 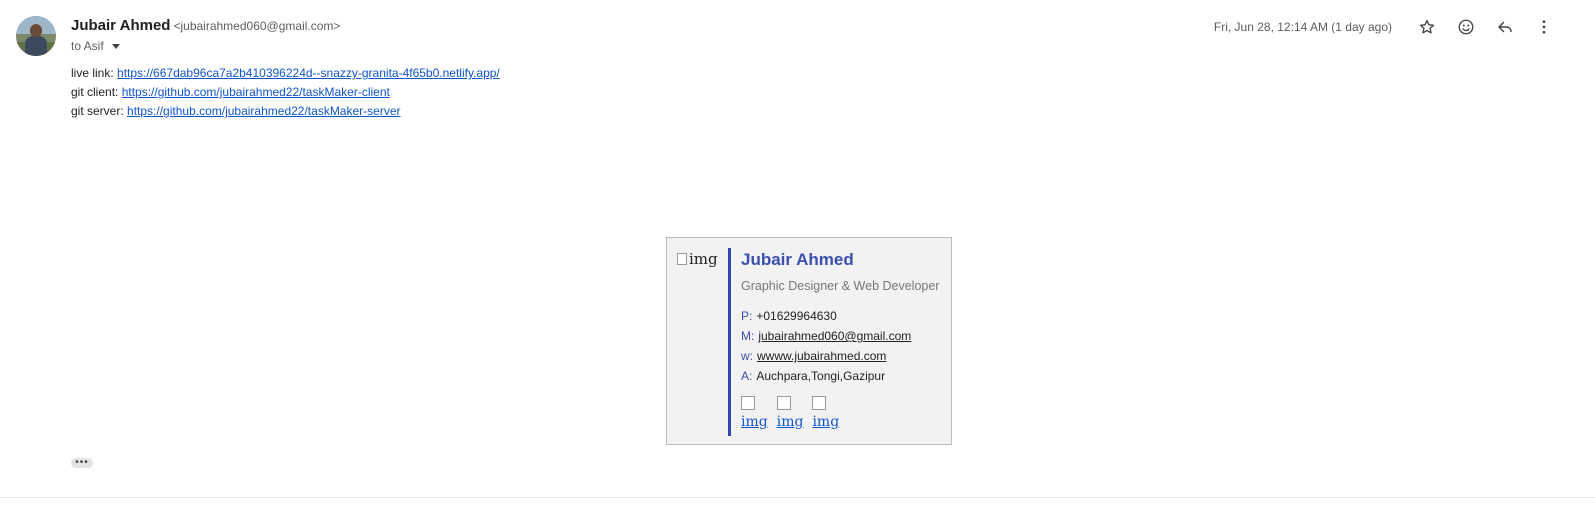 What do you see at coordinates (834, 336) in the screenshot?
I see `mail-link: jubairahmed060@gmail.com` at bounding box center [834, 336].